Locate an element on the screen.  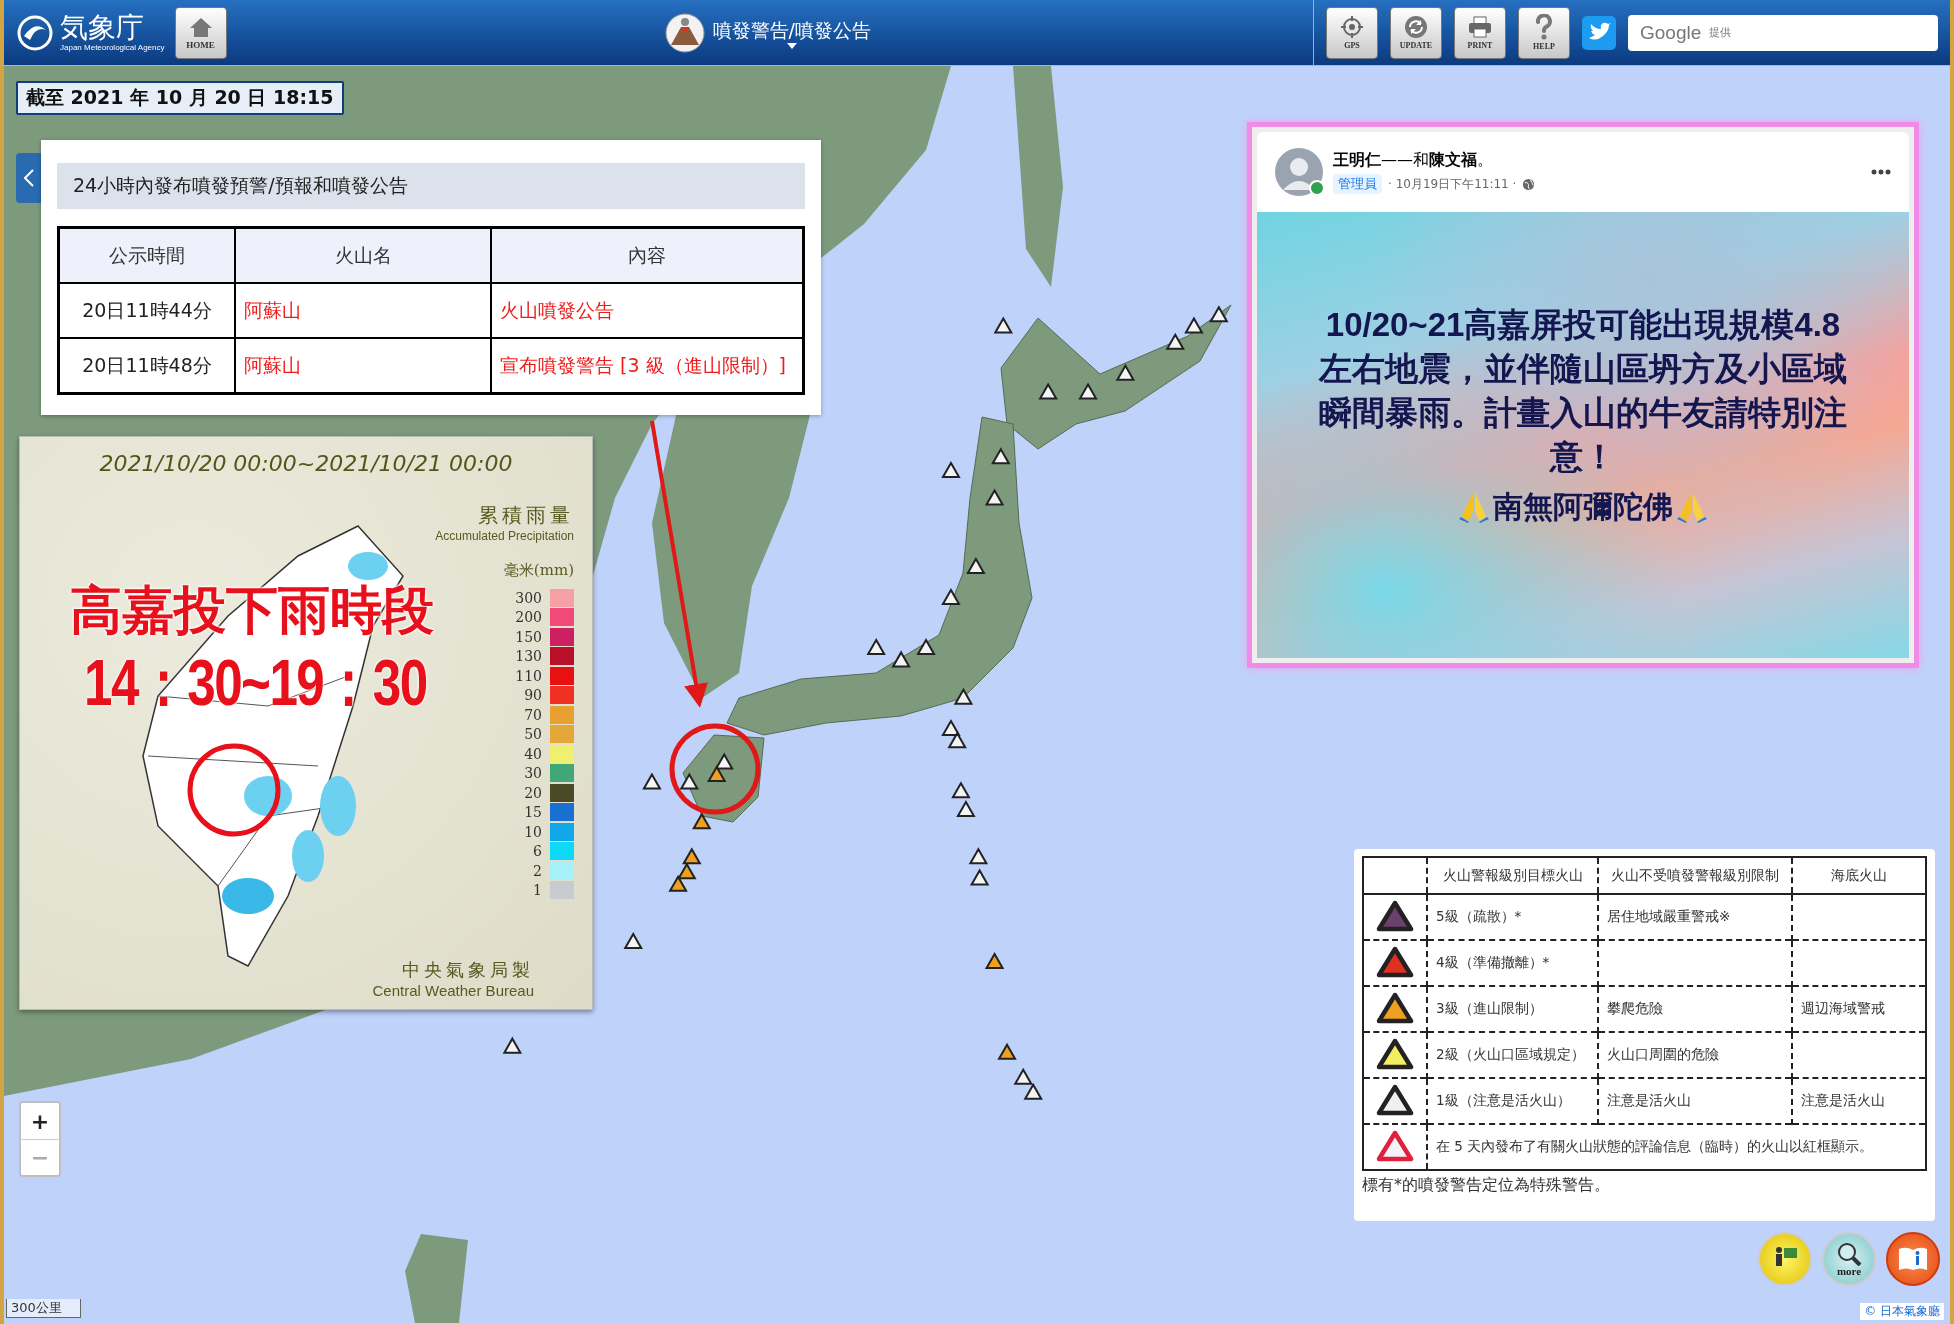
map-period: 2021/10/20 00:00~2021/10/21 00:00 is located at coordinates (306, 463).